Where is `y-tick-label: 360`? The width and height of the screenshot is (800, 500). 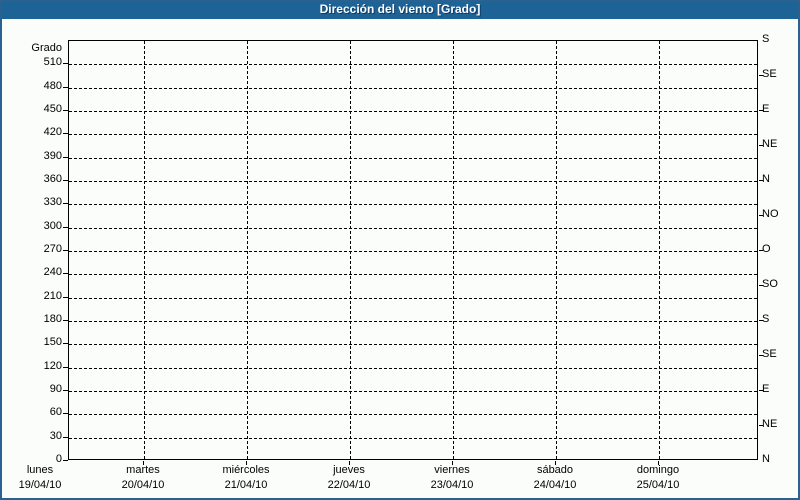 y-tick-label: 360 is located at coordinates (52, 179).